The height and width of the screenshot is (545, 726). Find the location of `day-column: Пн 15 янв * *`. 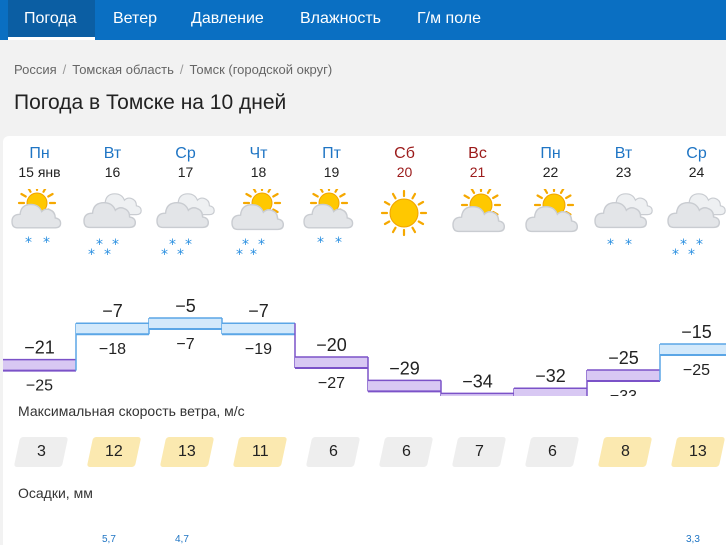

day-column: Пн 15 янв * * is located at coordinates (39, 197).